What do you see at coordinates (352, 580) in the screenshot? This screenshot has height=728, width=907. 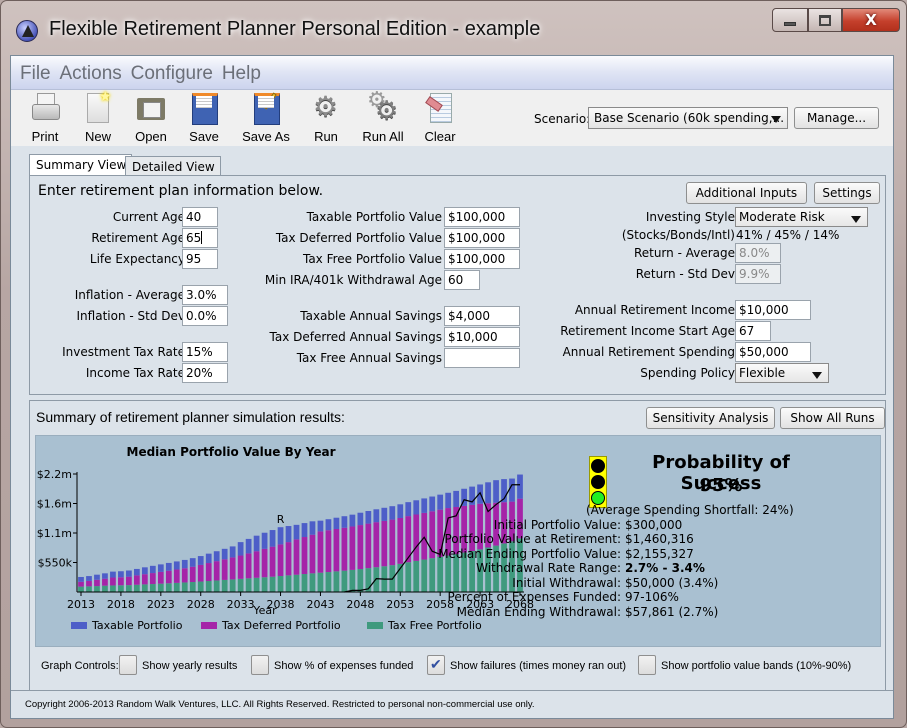 I see `bar-tax-free-portfolio-2047` at bounding box center [352, 580].